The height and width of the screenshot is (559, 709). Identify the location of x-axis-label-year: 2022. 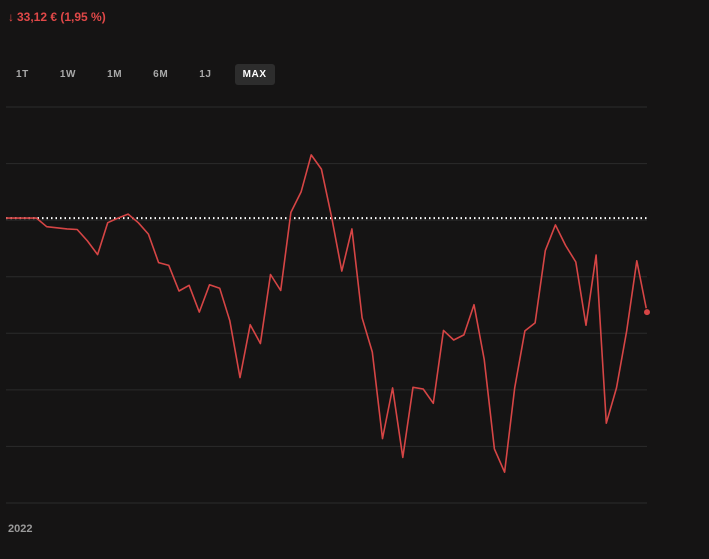
(20, 529).